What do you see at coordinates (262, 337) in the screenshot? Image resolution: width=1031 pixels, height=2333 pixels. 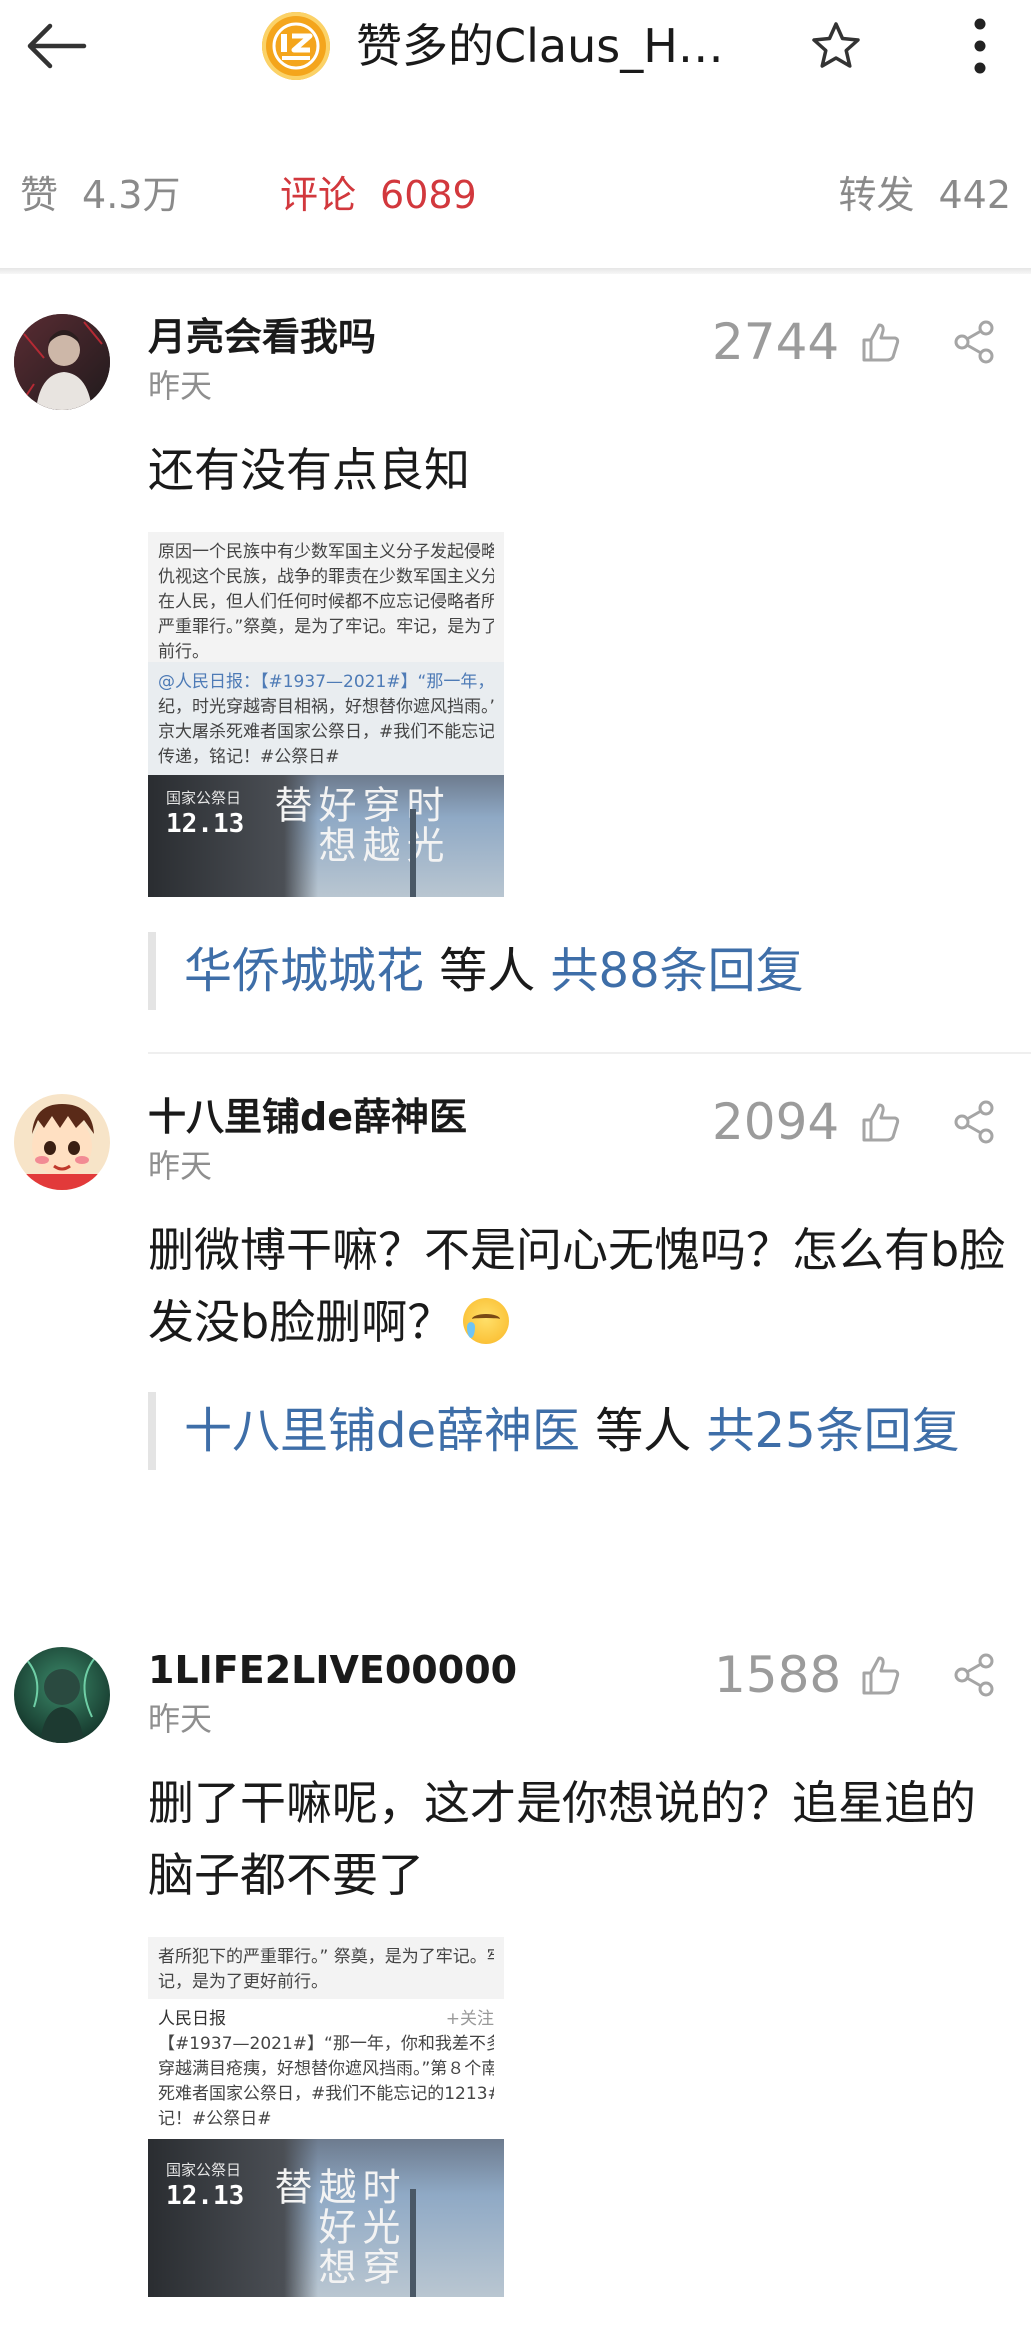 I see `comment-username: 月亮会看我吗` at bounding box center [262, 337].